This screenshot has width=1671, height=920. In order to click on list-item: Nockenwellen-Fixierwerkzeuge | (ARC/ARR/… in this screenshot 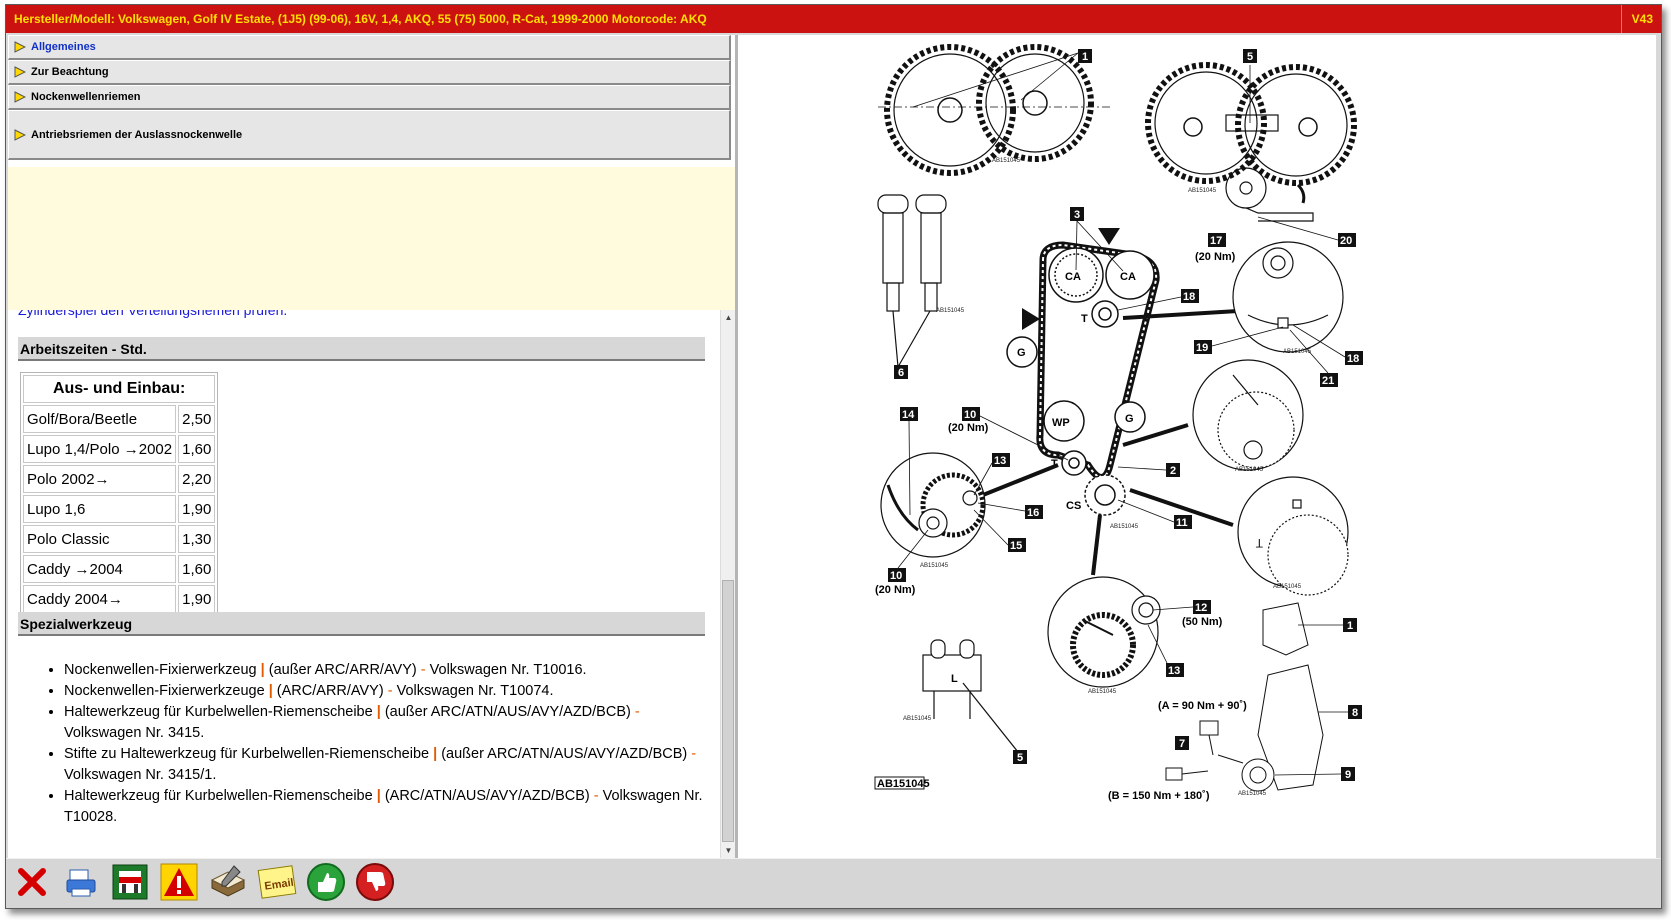, I will do `click(385, 691)`.